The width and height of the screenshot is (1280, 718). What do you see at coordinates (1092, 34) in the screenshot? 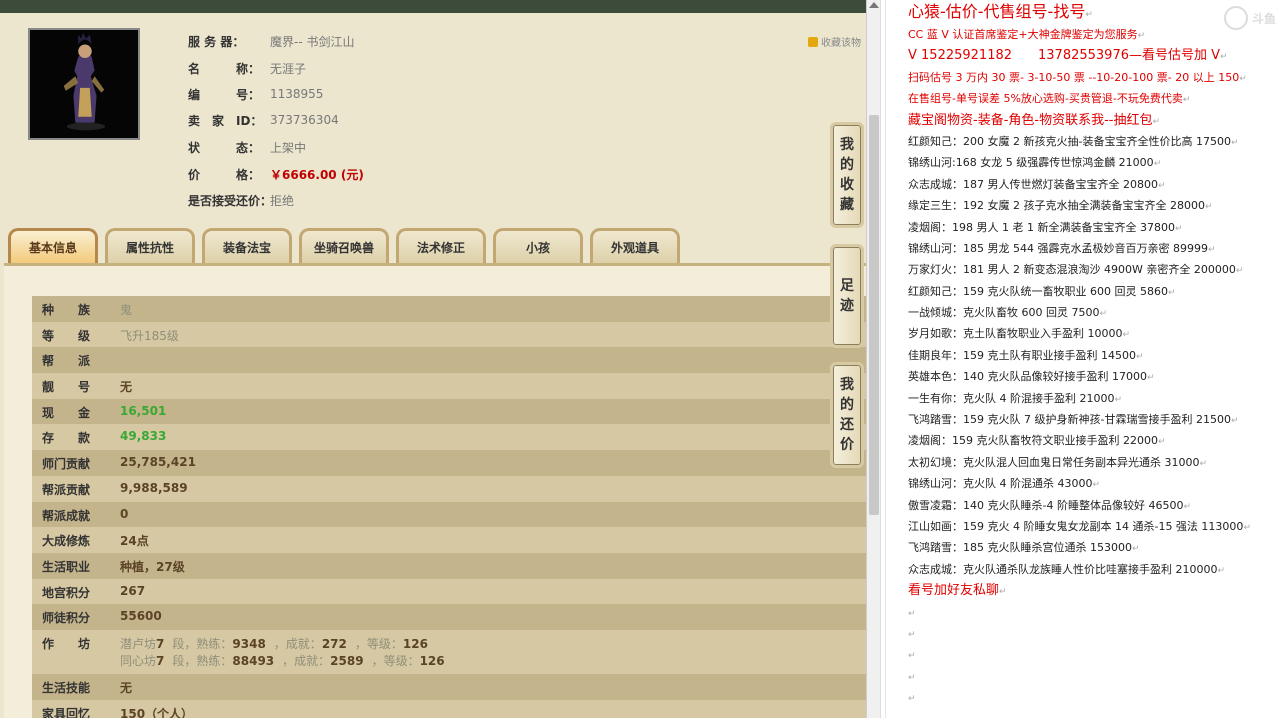
I see `document-line: CC 蓝 V 认证首席鉴定+大神金牌鉴定为您服务↵` at bounding box center [1092, 34].